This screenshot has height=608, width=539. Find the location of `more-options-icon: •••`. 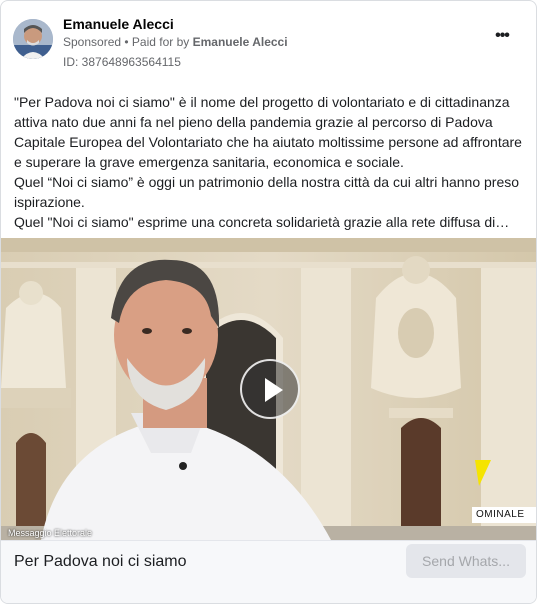

more-options-icon: ••• is located at coordinates (502, 36).